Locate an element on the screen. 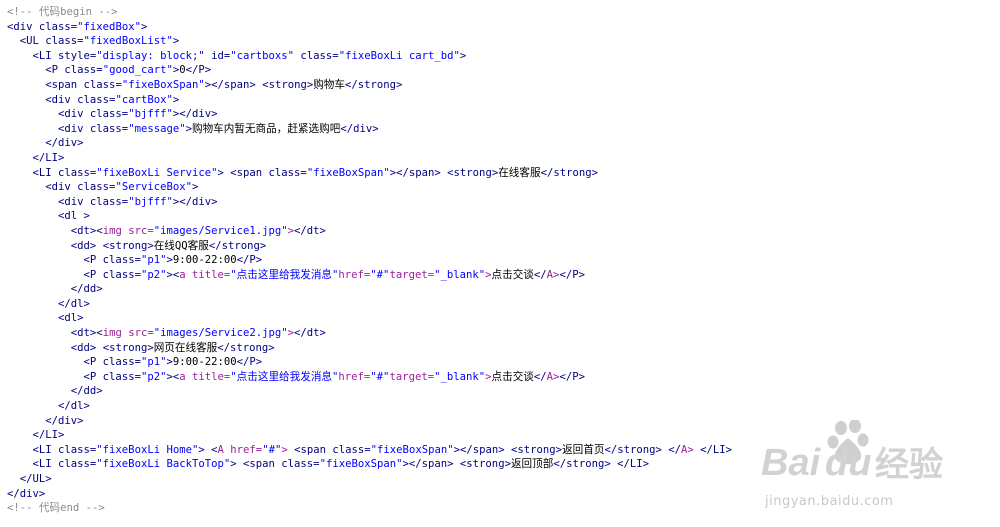  code-line: <dt><img src="images/Service2.jpg"></dt> is located at coordinates (369, 333).